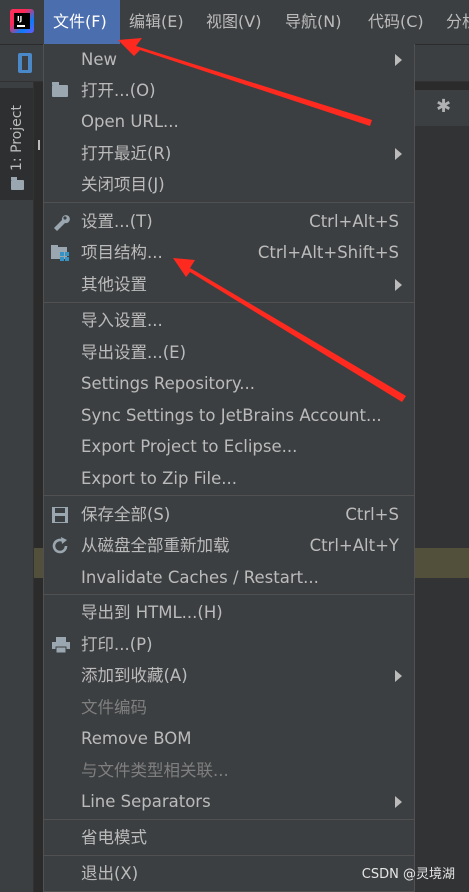  What do you see at coordinates (229, 221) in the screenshot?
I see `menu-item-settings: 设置...(T) Ctrl+Alt+S` at bounding box center [229, 221].